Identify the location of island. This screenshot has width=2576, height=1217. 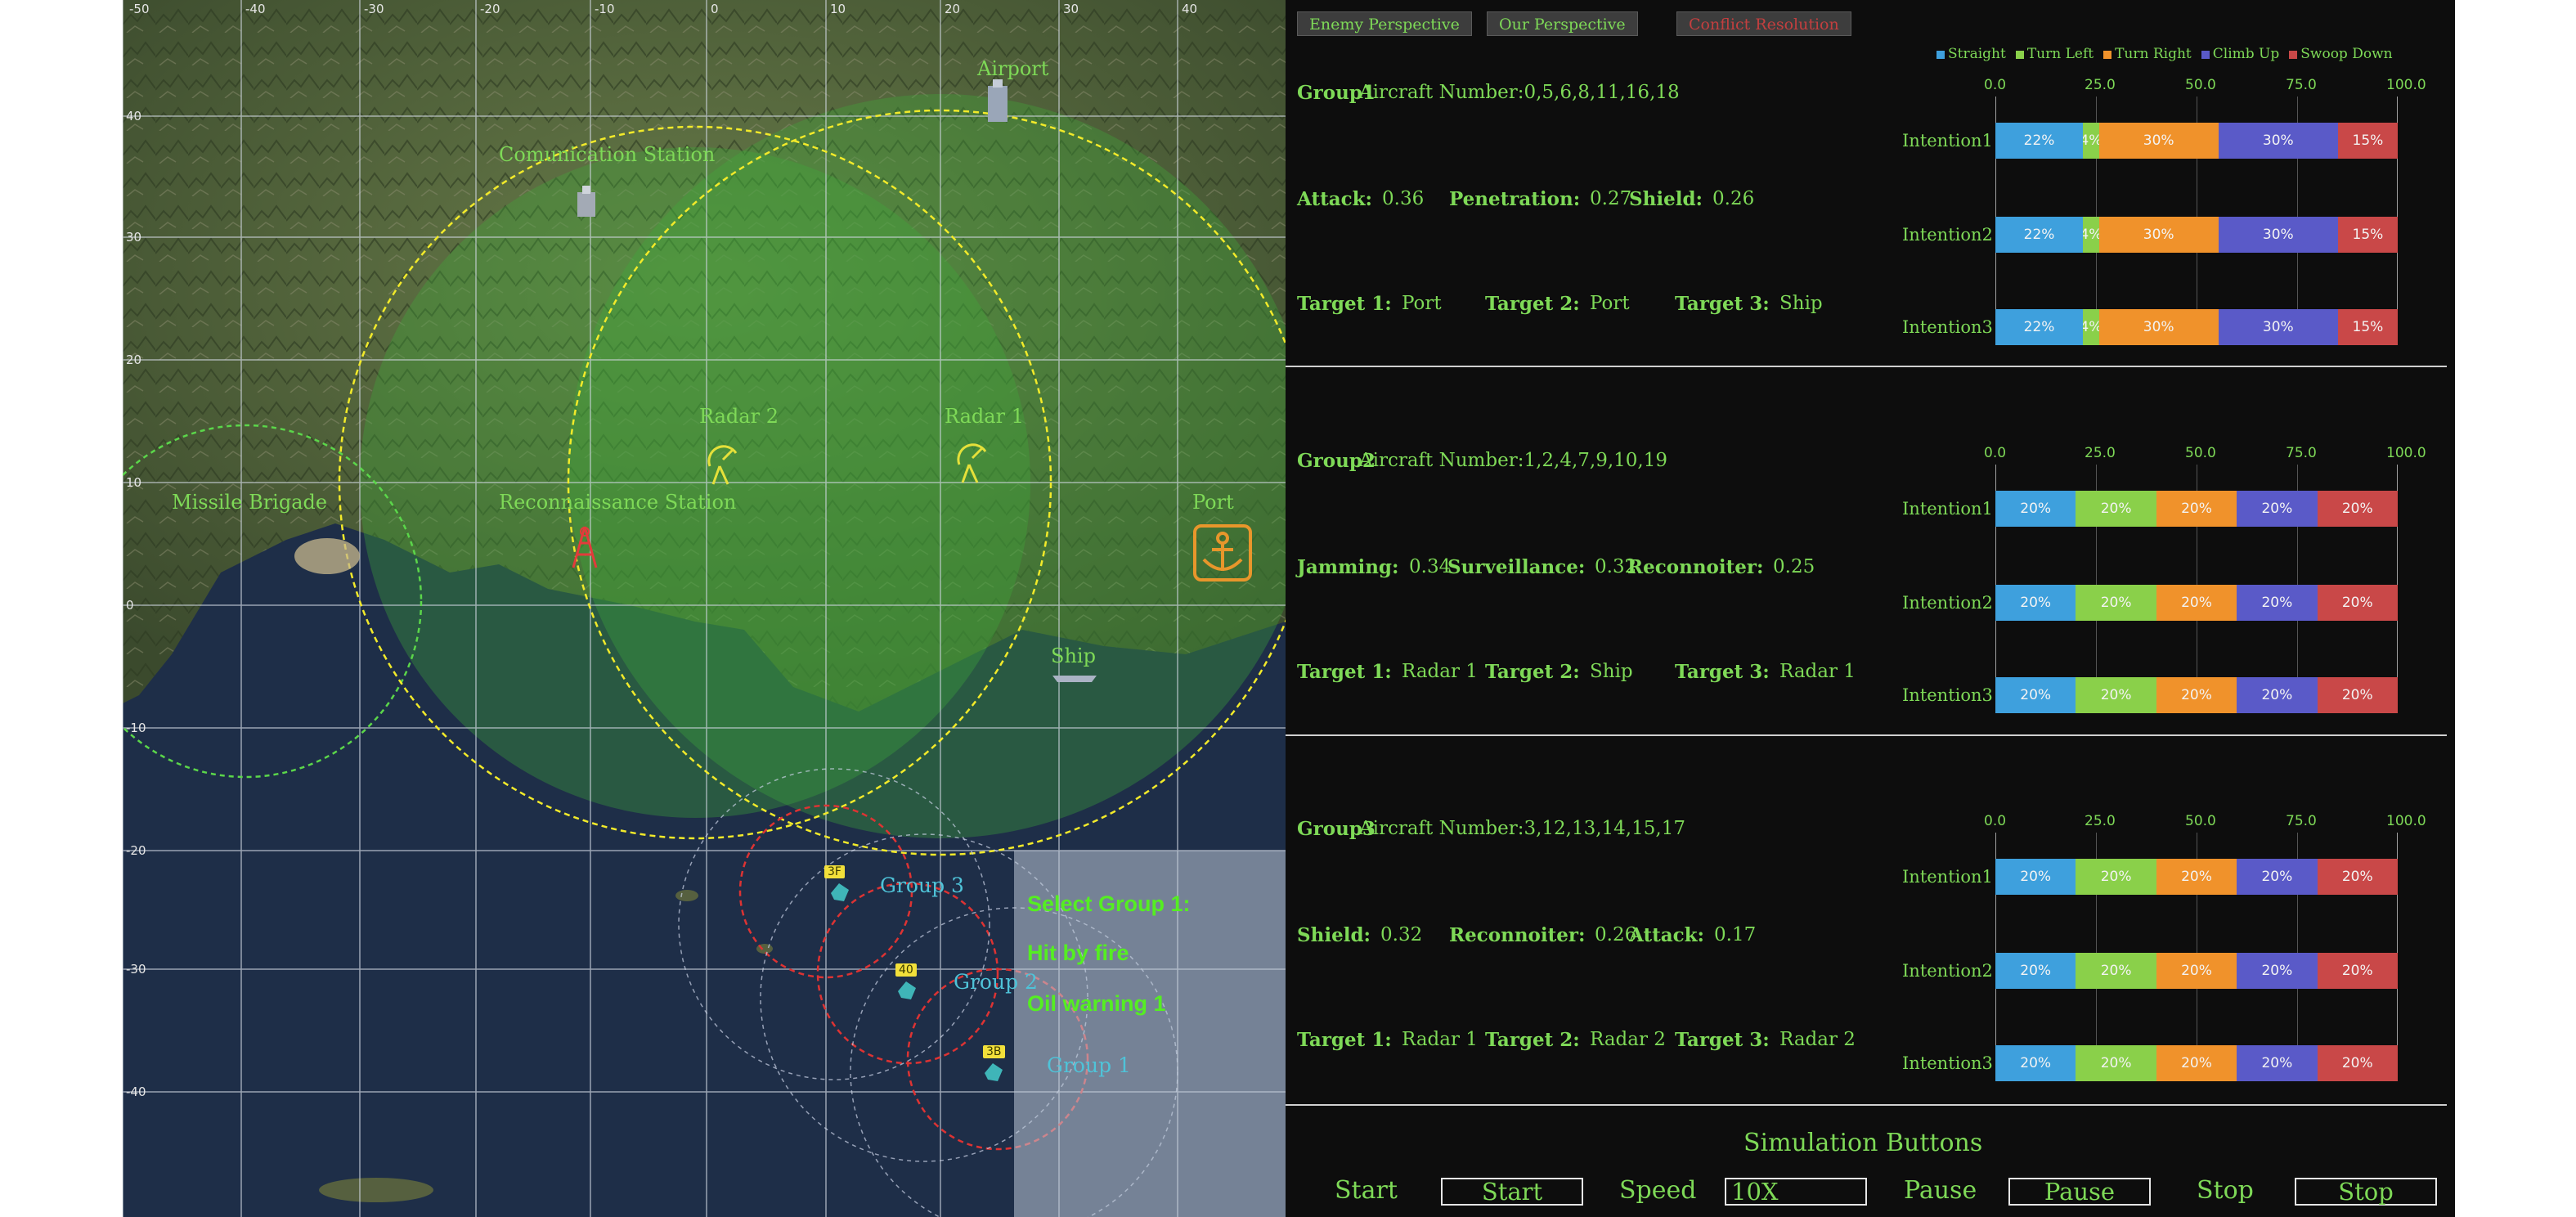
(376, 1190).